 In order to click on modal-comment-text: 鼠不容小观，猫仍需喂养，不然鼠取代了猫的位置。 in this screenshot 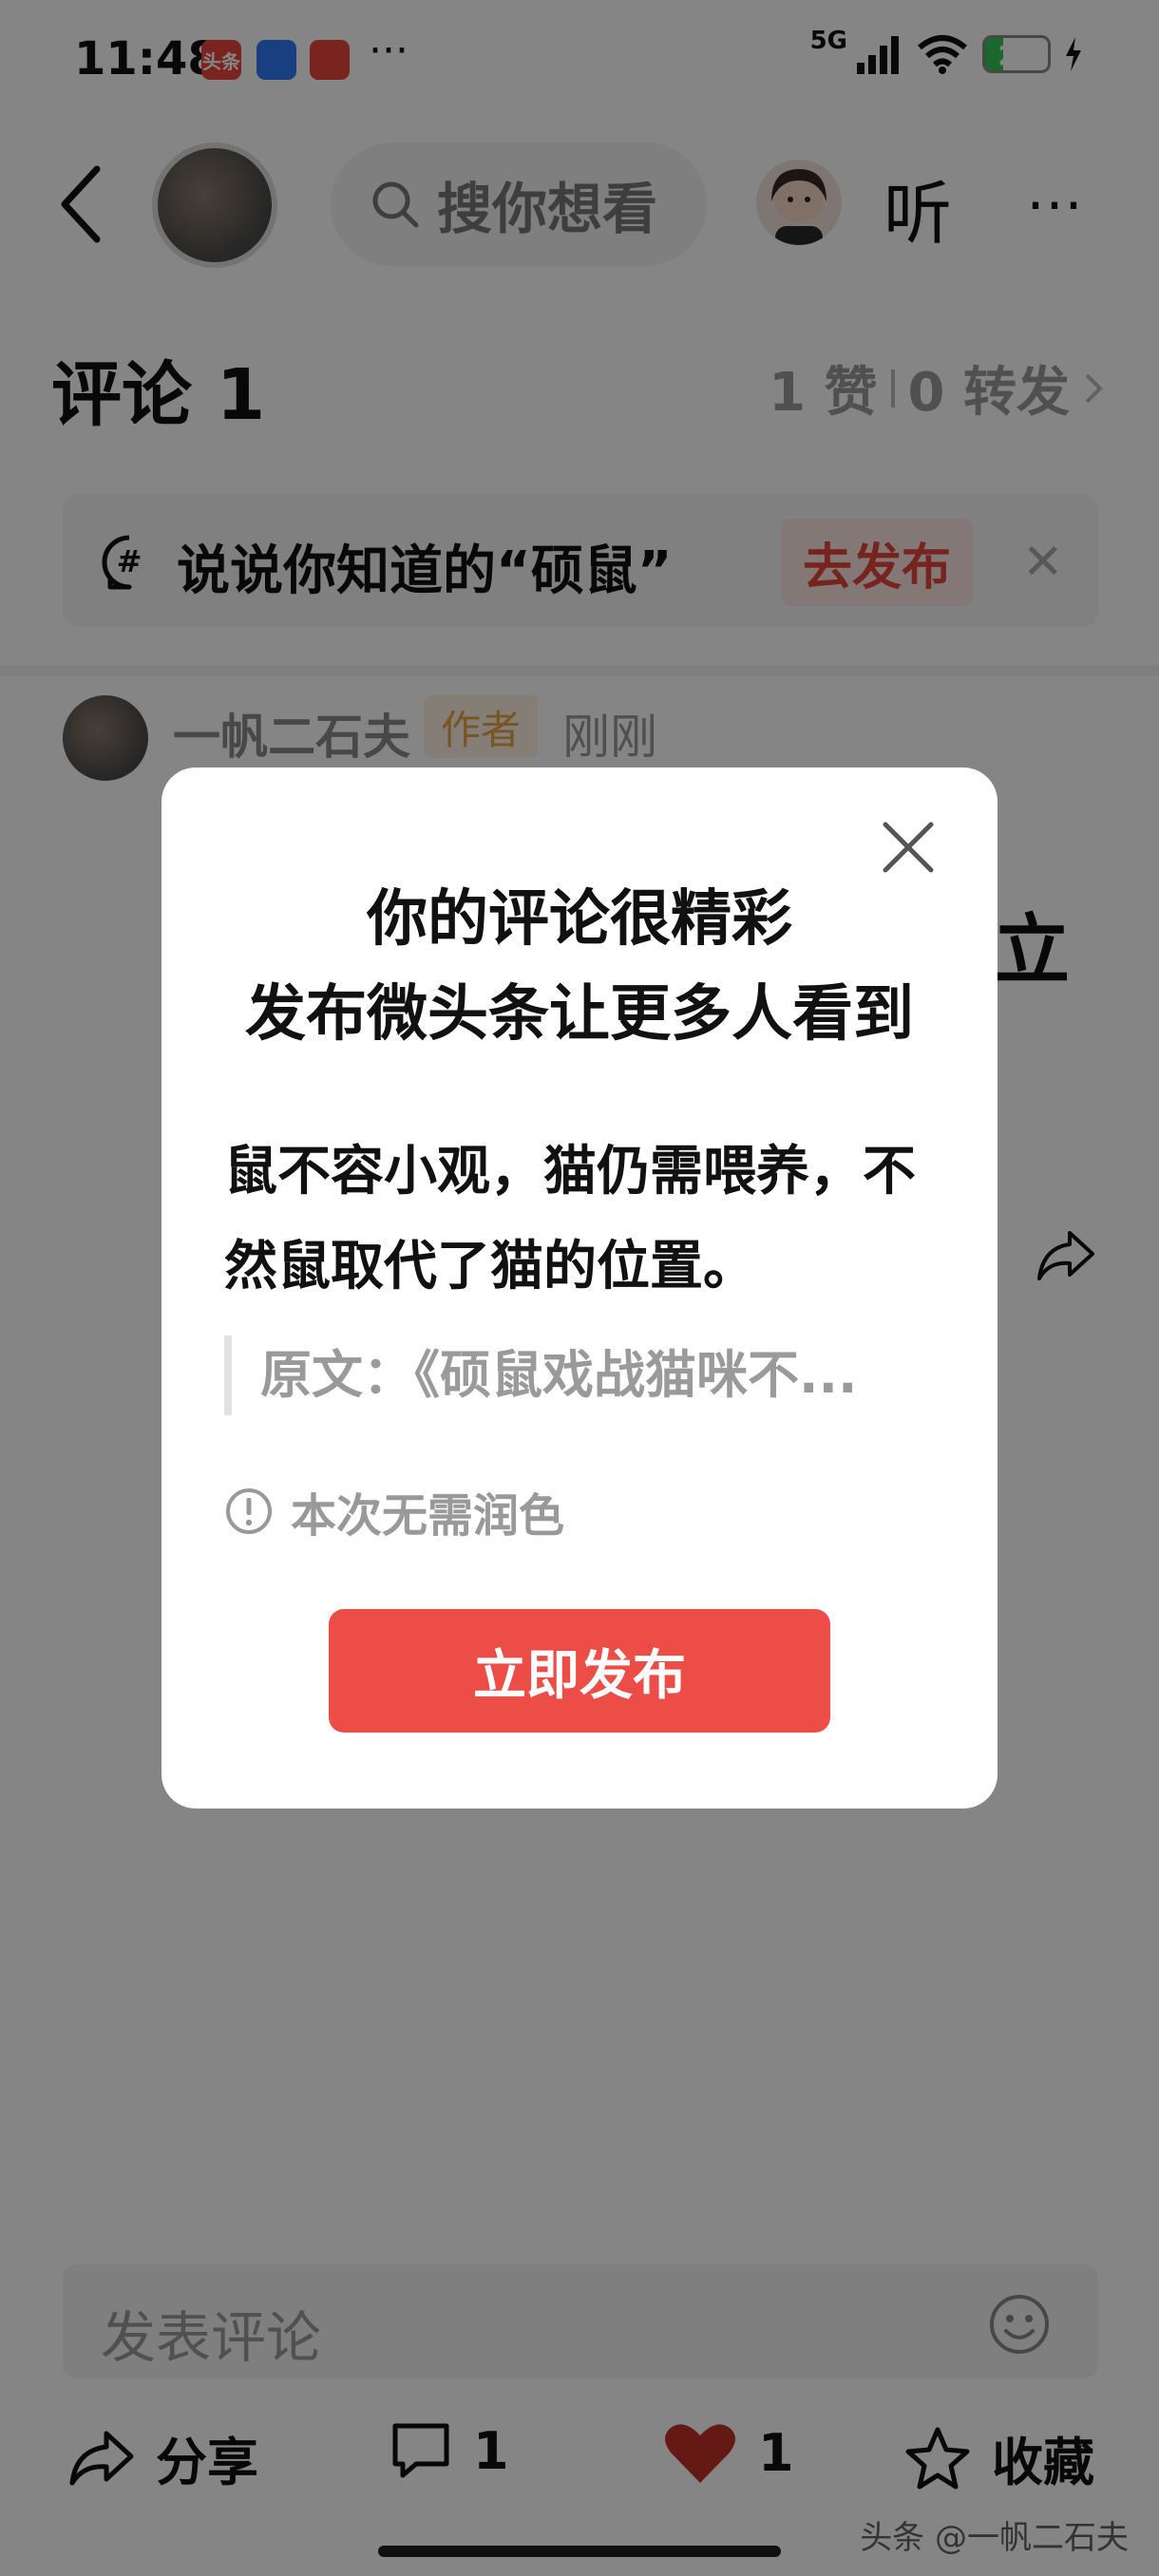, I will do `click(570, 1219)`.